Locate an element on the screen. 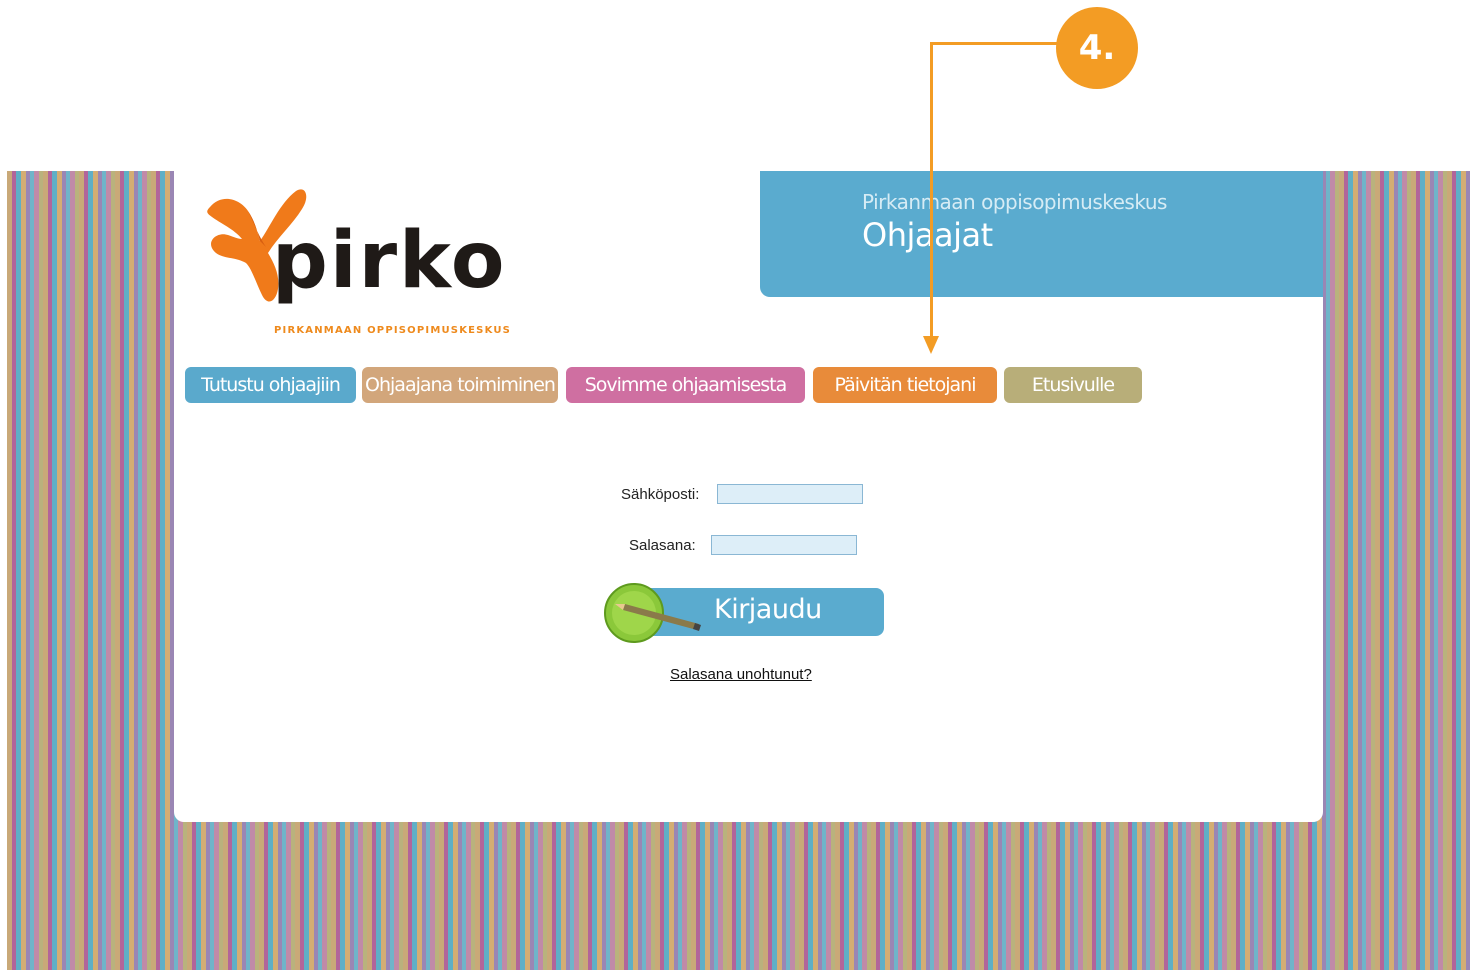 The height and width of the screenshot is (970, 1470). login-button-label: Kirjaudu is located at coordinates (768, 609).